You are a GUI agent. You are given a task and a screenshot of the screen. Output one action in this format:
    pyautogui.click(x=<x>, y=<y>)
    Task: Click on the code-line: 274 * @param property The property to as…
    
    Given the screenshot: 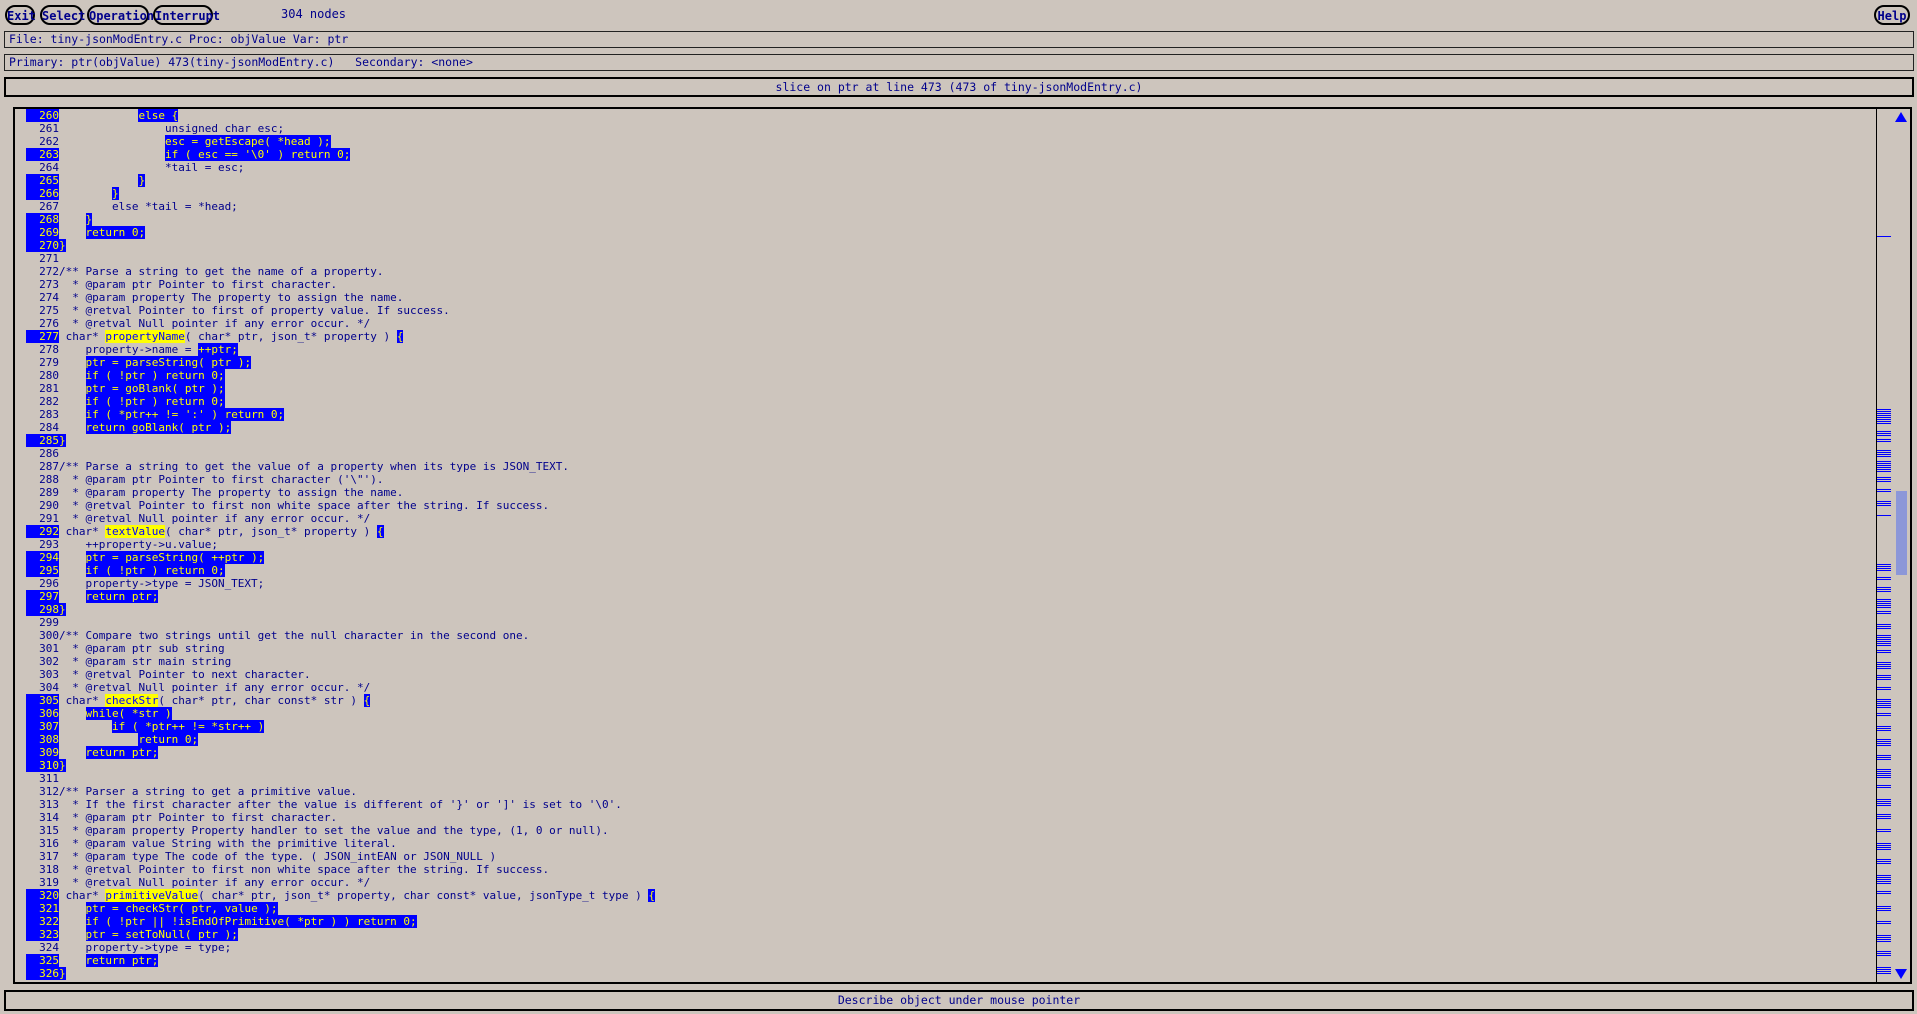 What is the action you would take?
    pyautogui.click(x=954, y=297)
    